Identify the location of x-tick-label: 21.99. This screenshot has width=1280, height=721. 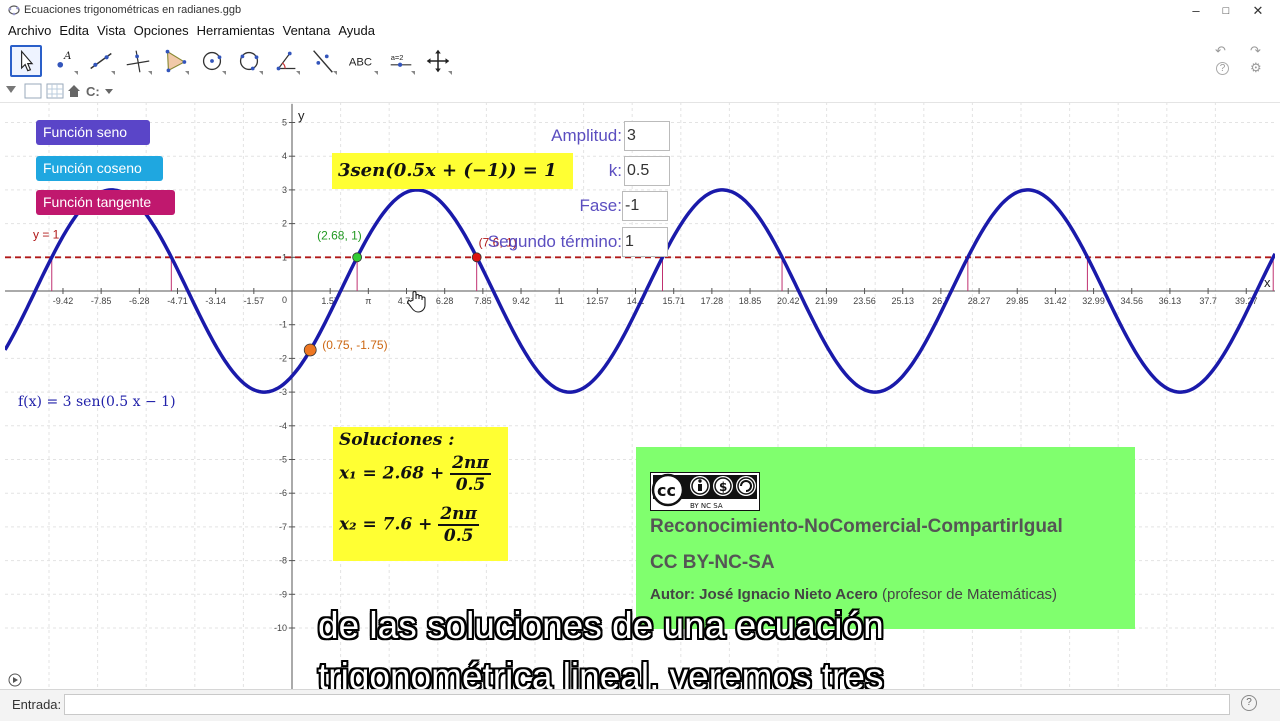
(826, 301).